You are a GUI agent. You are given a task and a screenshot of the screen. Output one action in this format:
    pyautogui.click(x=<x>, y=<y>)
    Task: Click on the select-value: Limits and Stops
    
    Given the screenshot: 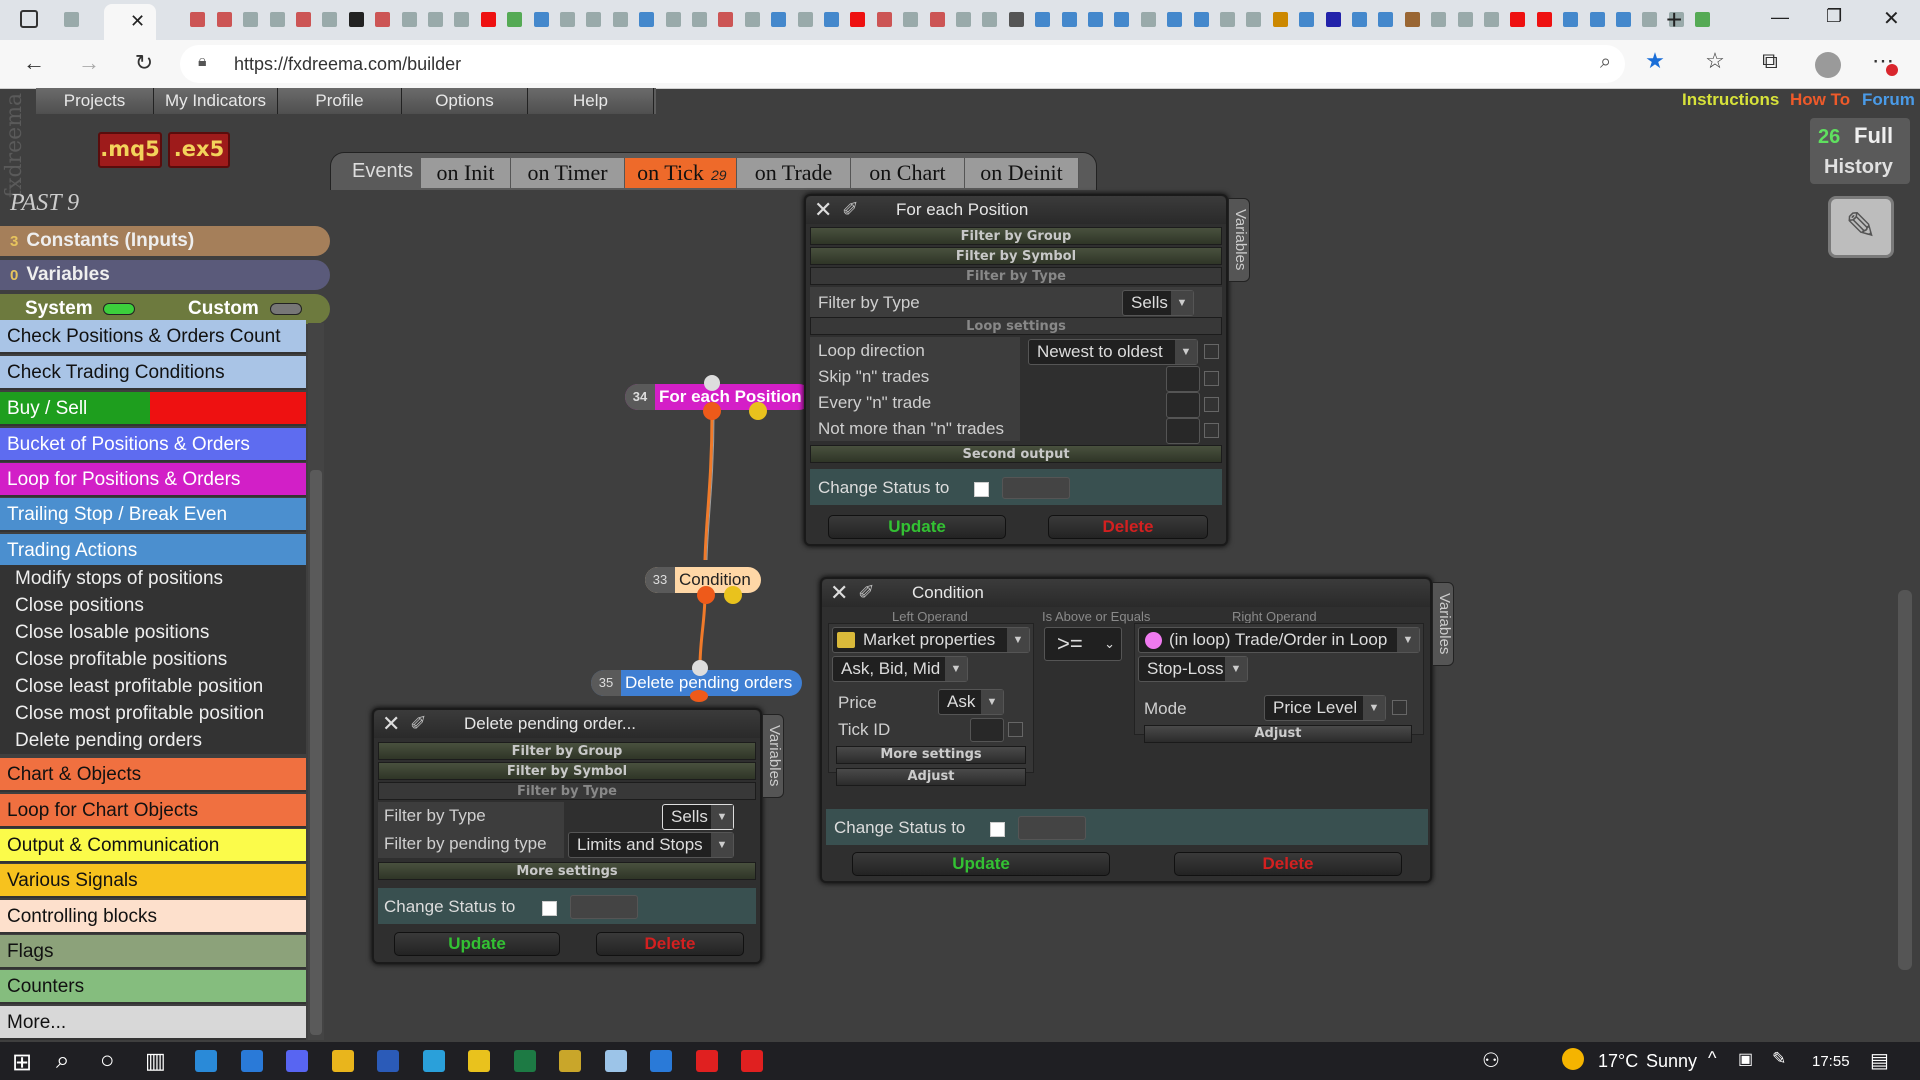 What is the action you would take?
    pyautogui.click(x=640, y=844)
    